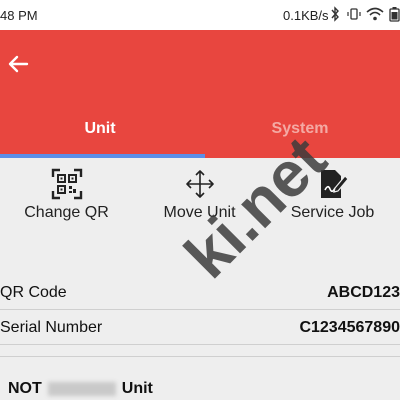  I want to click on service-job-icon, so click(334, 184).